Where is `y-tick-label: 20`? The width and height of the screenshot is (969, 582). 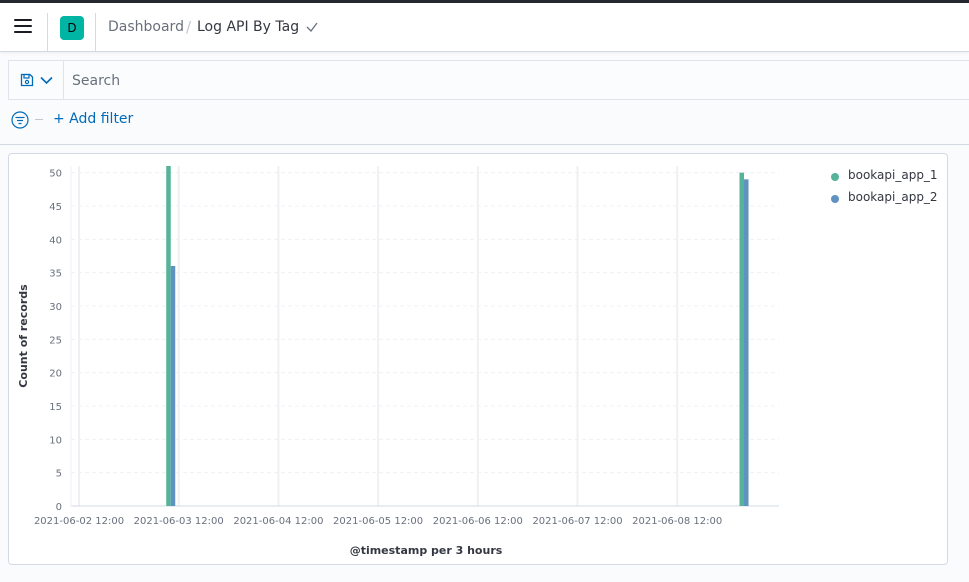 y-tick-label: 20 is located at coordinates (55, 374).